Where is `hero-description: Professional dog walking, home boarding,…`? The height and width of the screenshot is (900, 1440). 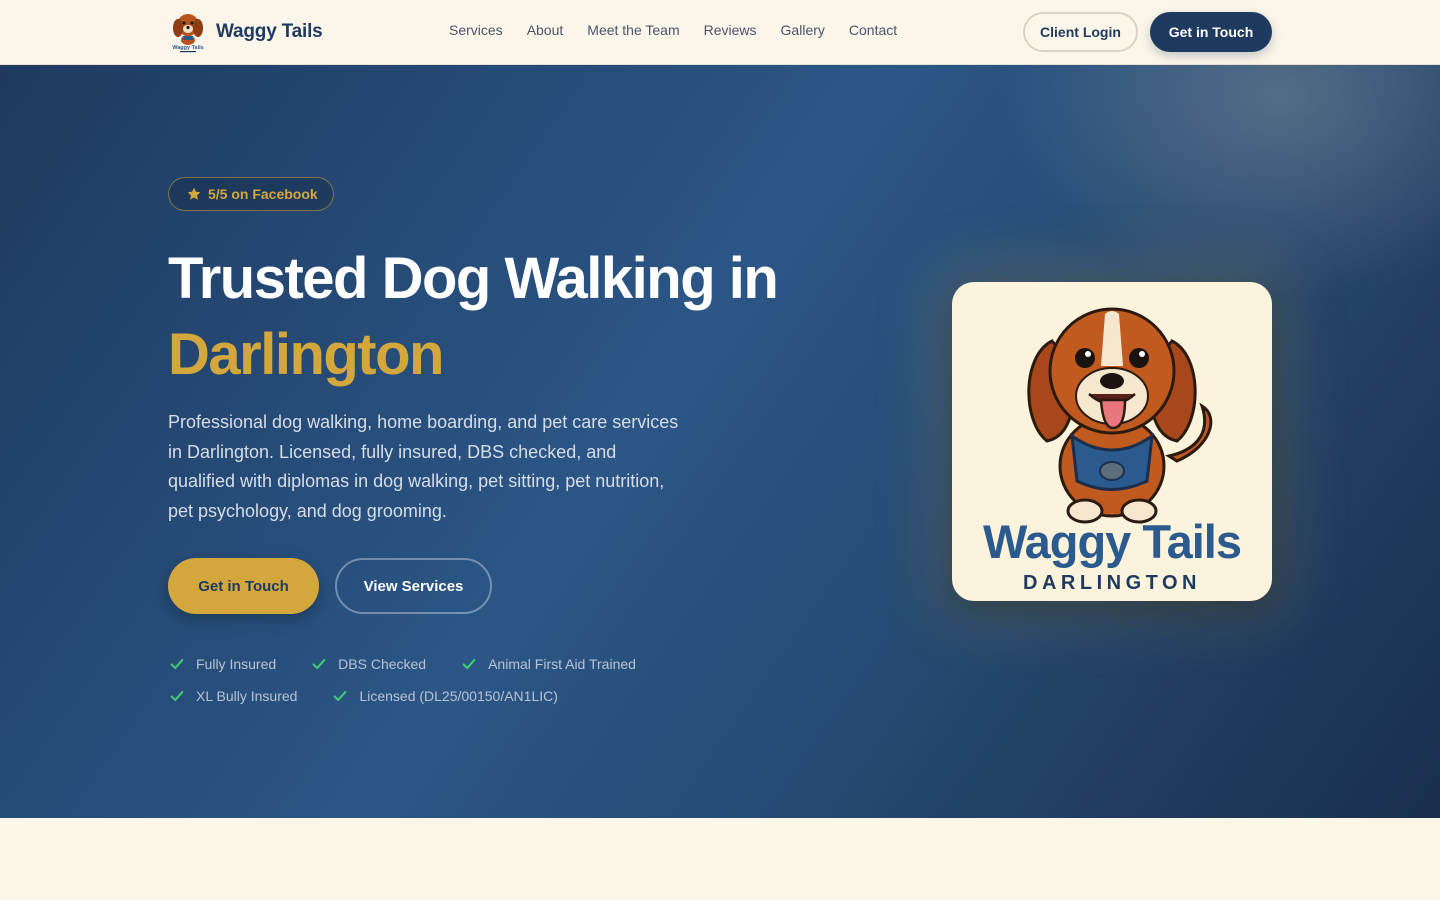 hero-description: Professional dog walking, home boarding,… is located at coordinates (423, 466).